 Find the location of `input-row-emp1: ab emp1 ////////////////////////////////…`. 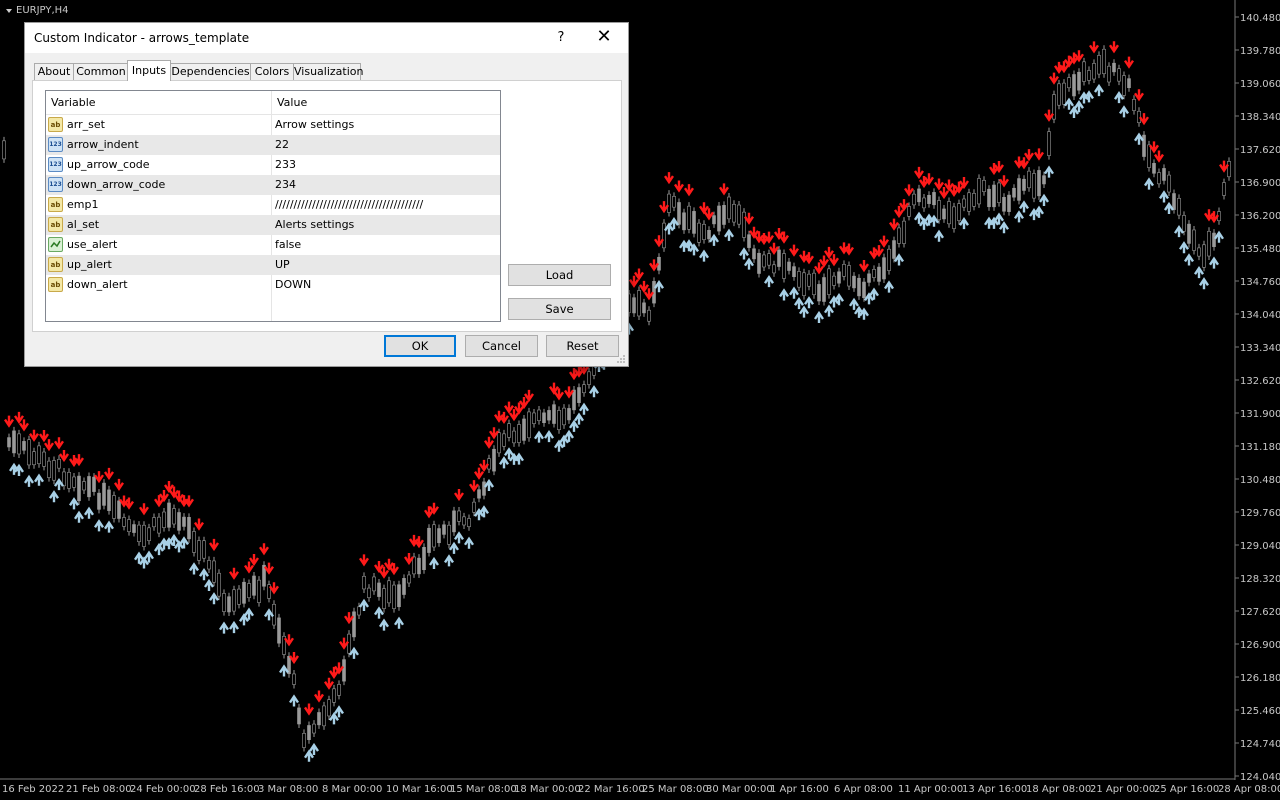

input-row-emp1: ab emp1 ////////////////////////////////… is located at coordinates (273, 205).